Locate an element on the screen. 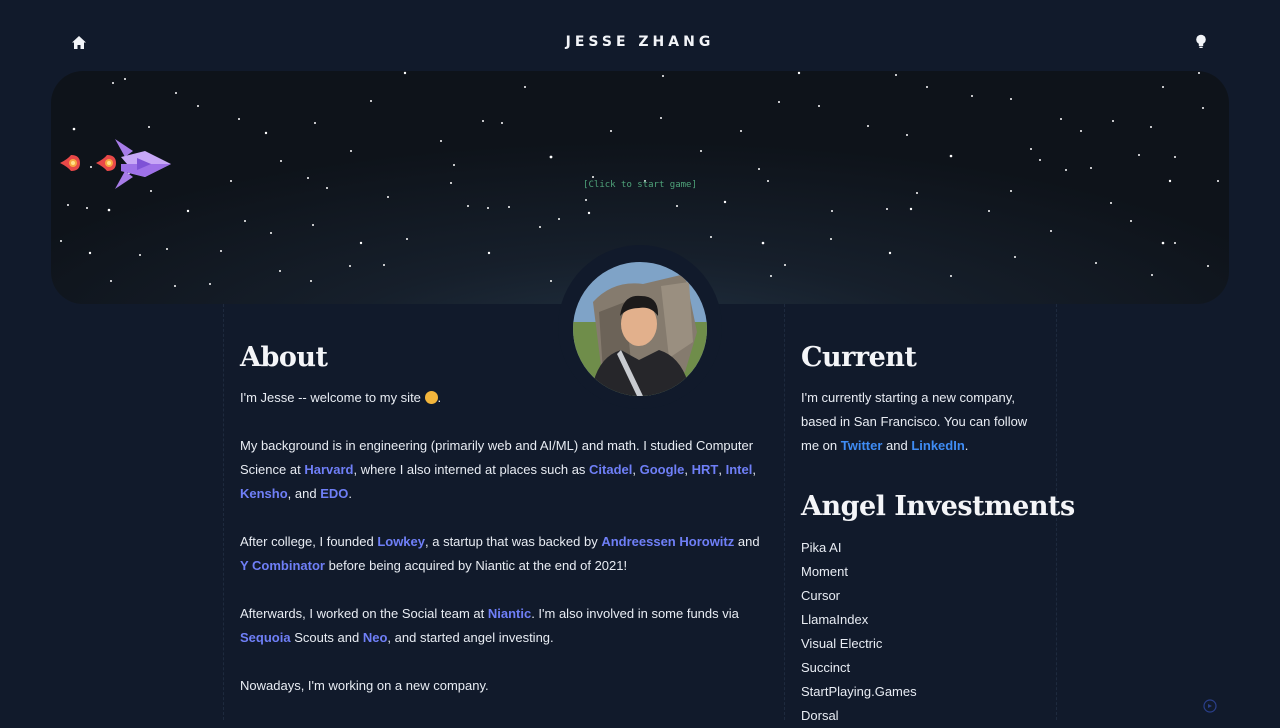  linkedin-link: LinkedIn is located at coordinates (937, 445).